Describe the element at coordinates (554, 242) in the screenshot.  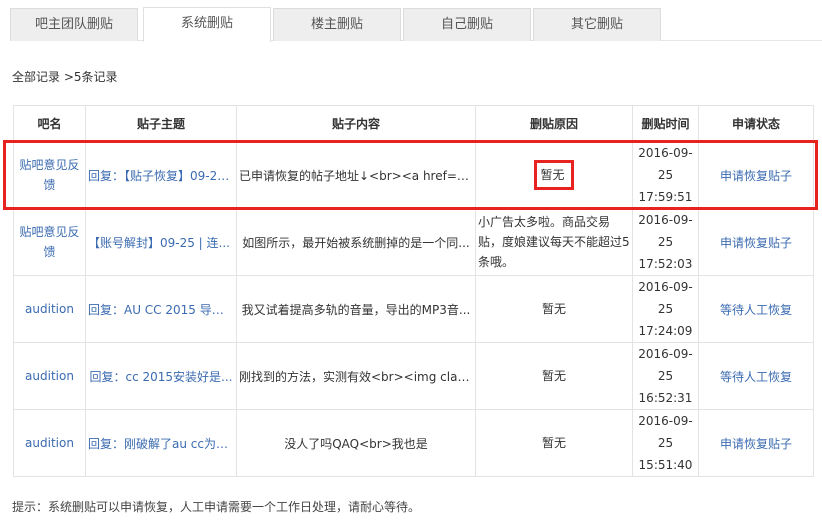
I see `delete-reason: 小广告太多啦。商品交易贴，度娘建议每天不能超过5条哦。` at that location.